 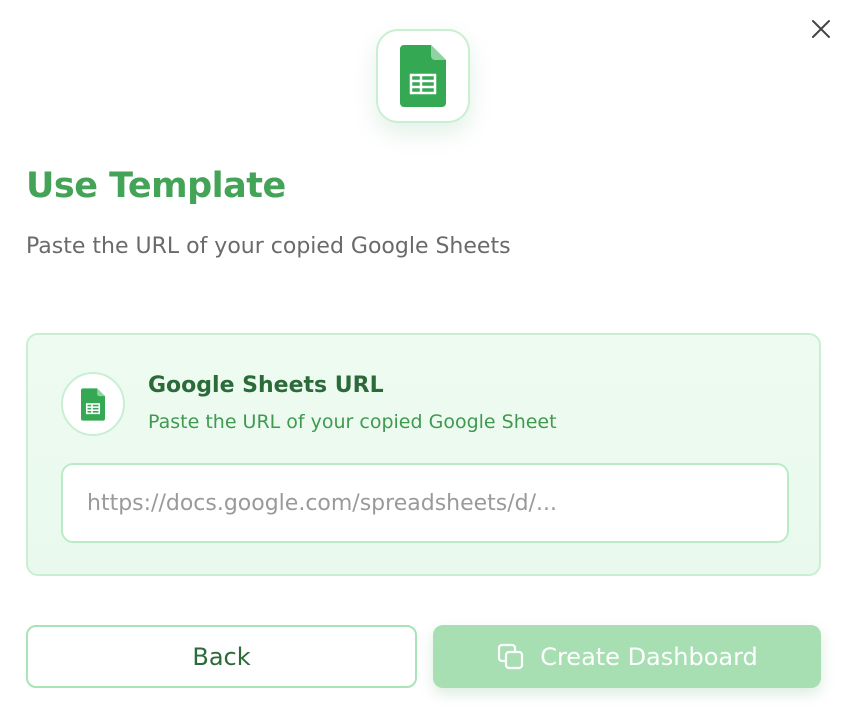 I want to click on hero-sheets-badge, so click(x=423, y=76).